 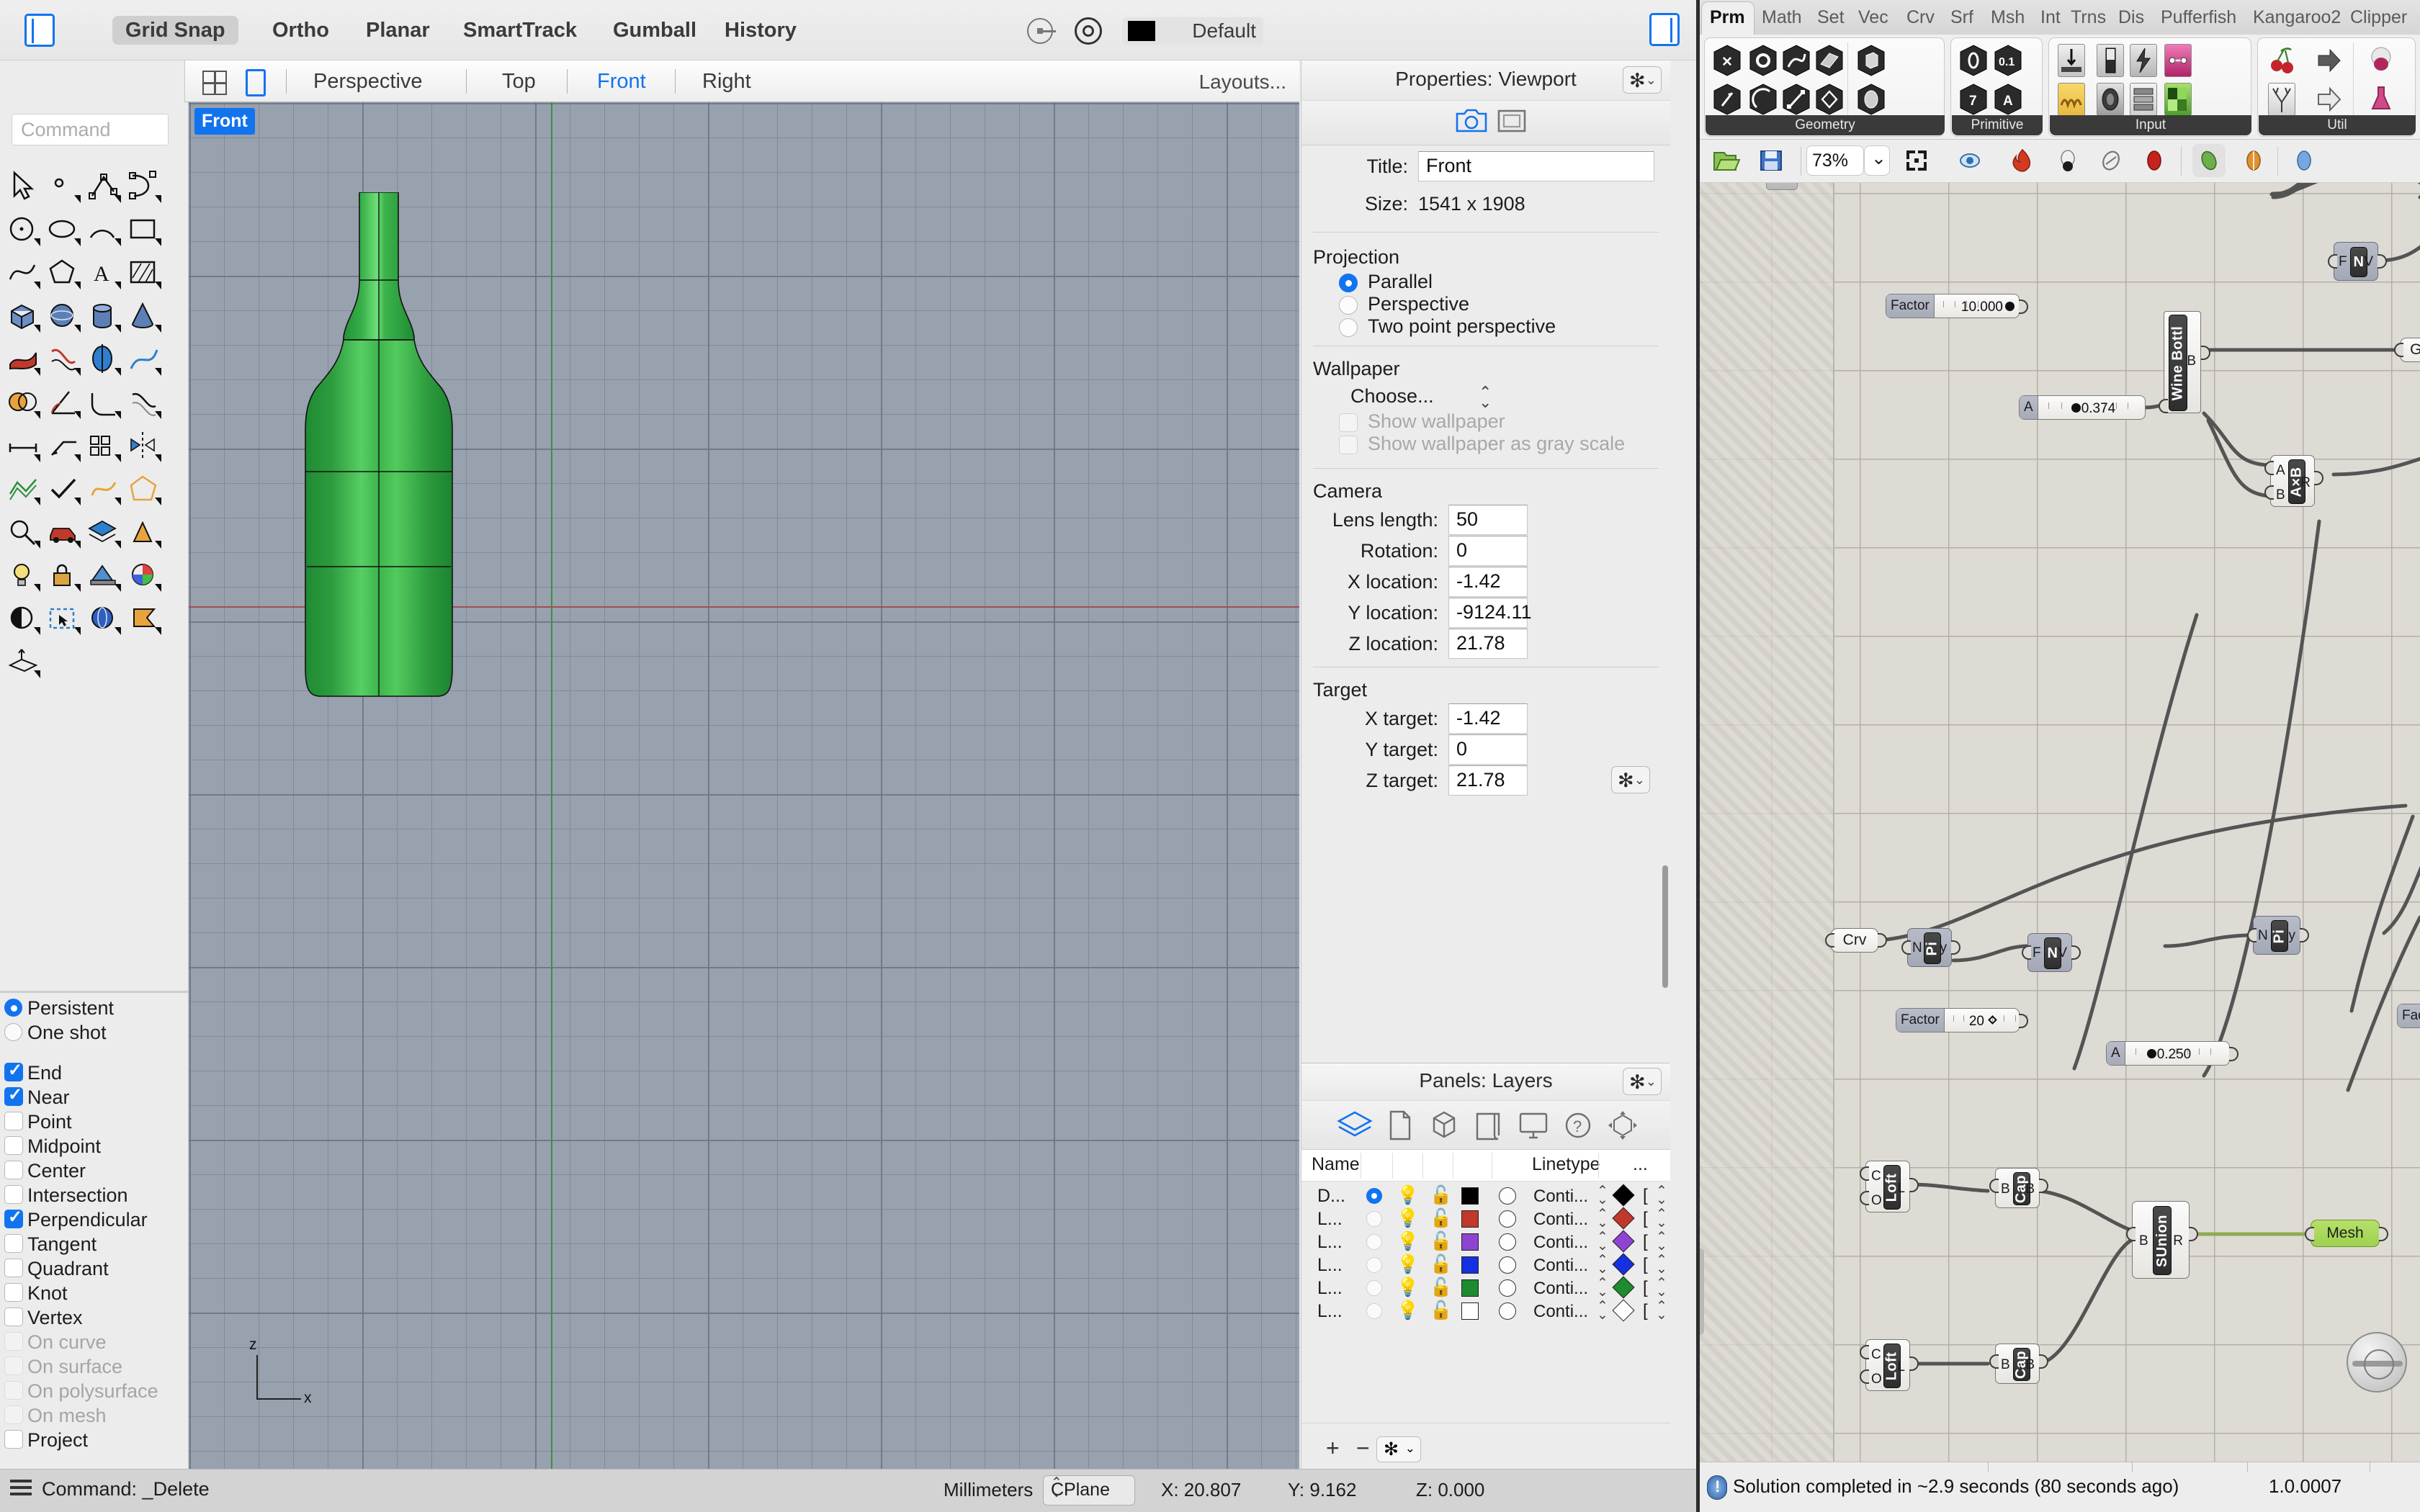 I want to click on param-curve-icon, so click(x=1796, y=60).